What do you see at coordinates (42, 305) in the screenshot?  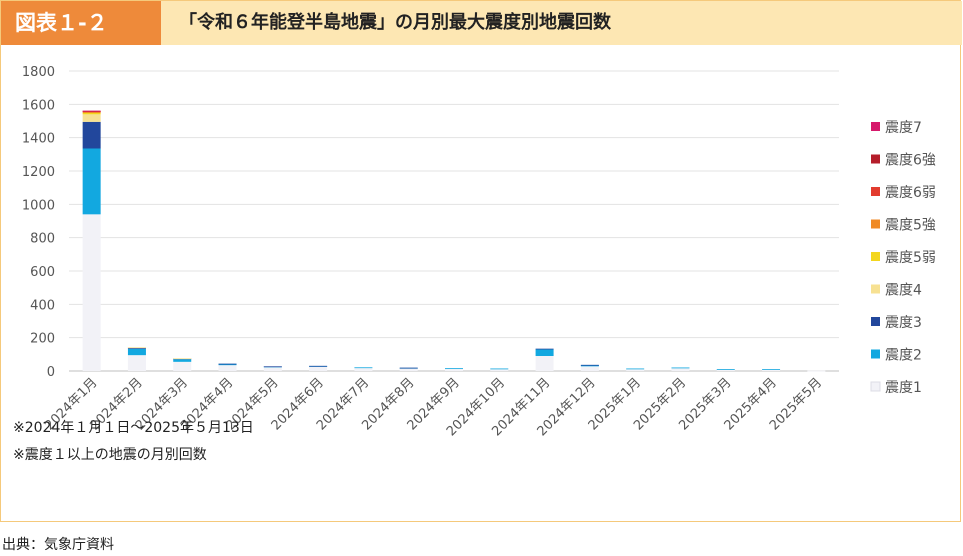 I see `y-tick-label: 400` at bounding box center [42, 305].